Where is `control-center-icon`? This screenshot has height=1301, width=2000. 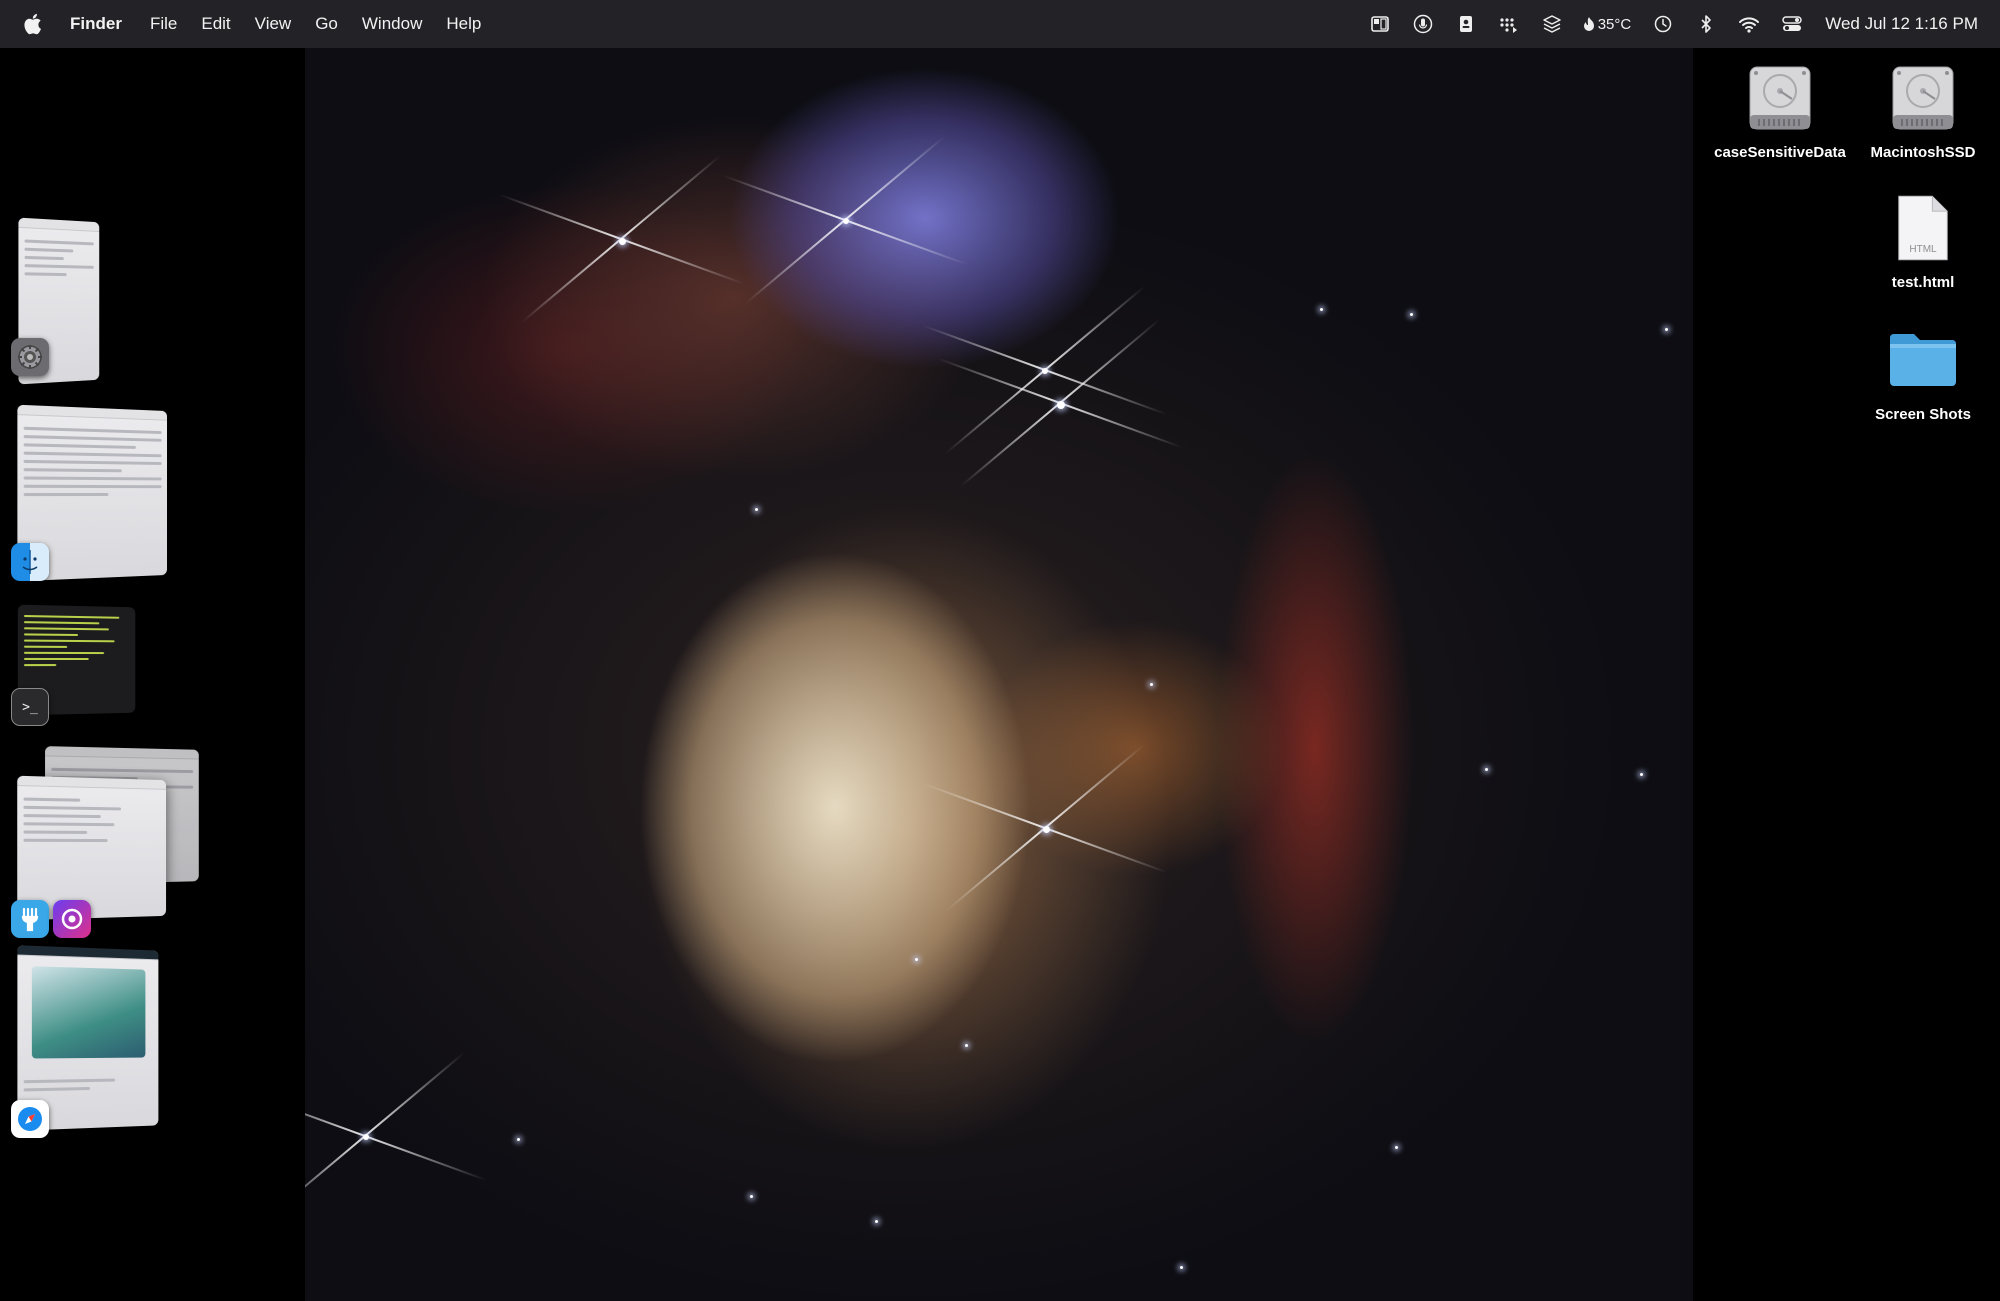
control-center-icon is located at coordinates (1792, 24).